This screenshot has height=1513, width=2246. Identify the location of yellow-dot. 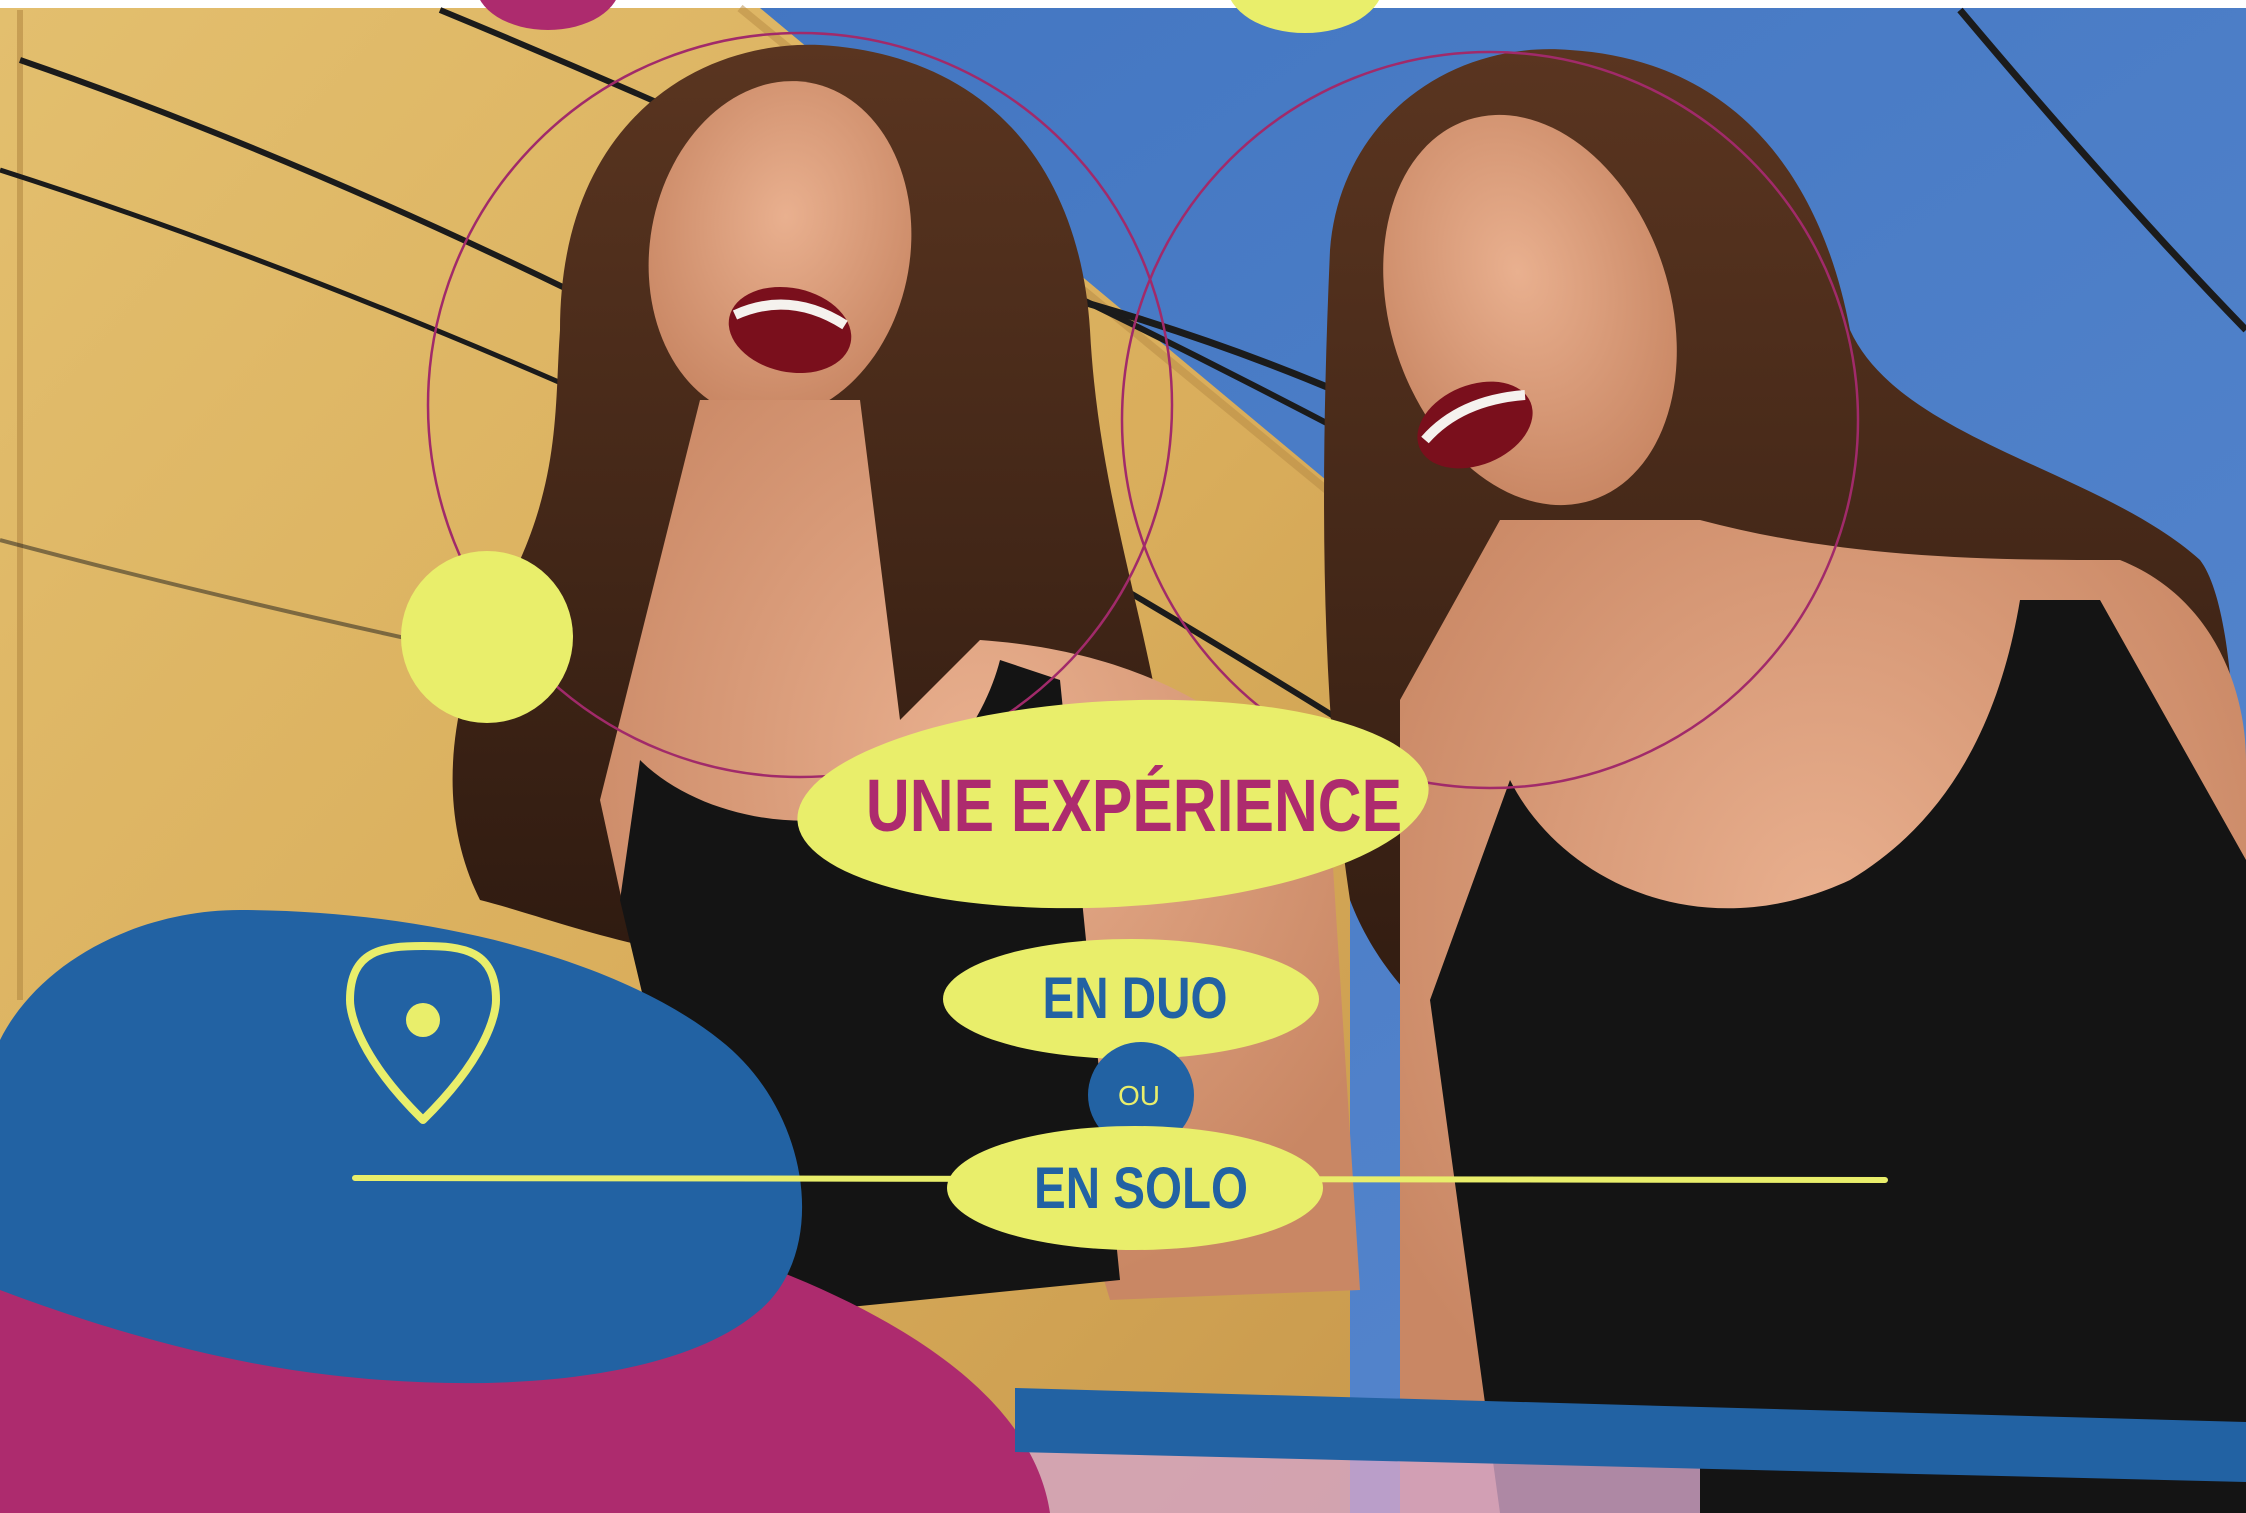
(487, 637).